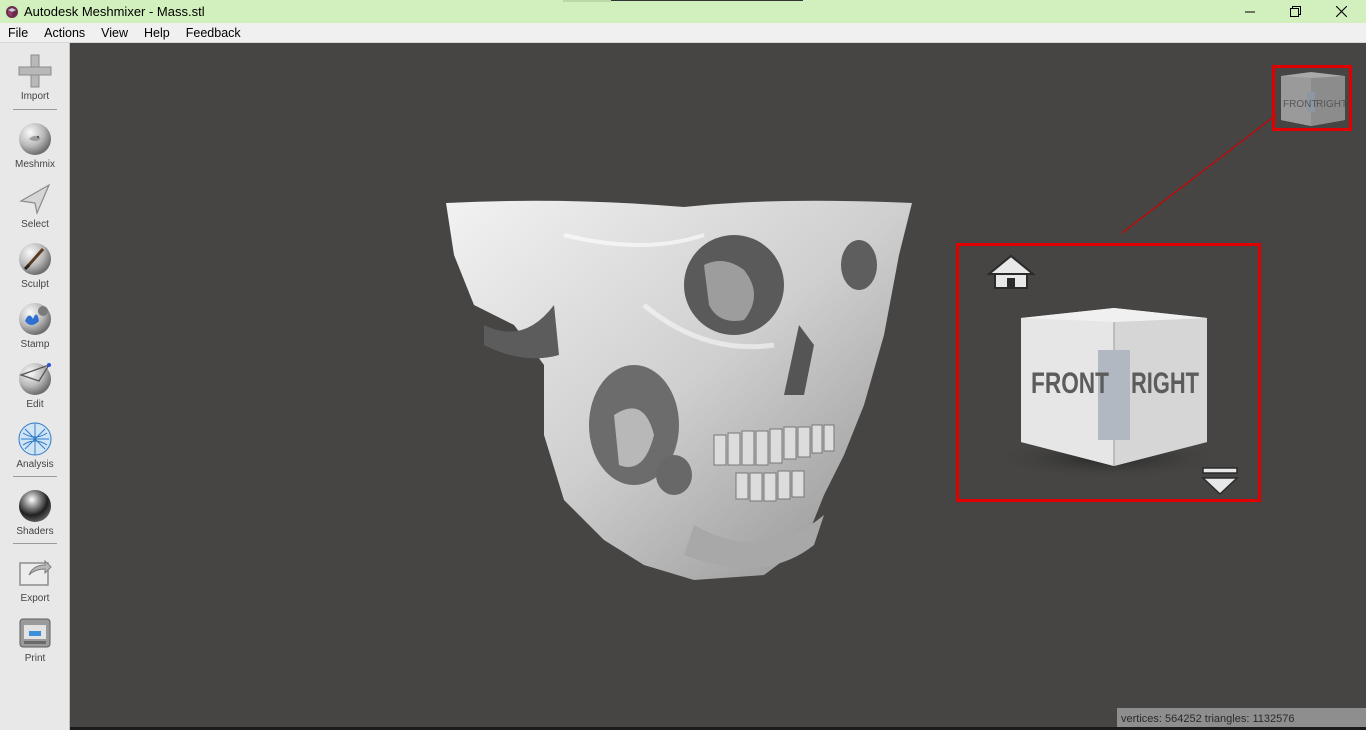 The width and height of the screenshot is (1366, 730). I want to click on select-tool: Select, so click(35, 210).